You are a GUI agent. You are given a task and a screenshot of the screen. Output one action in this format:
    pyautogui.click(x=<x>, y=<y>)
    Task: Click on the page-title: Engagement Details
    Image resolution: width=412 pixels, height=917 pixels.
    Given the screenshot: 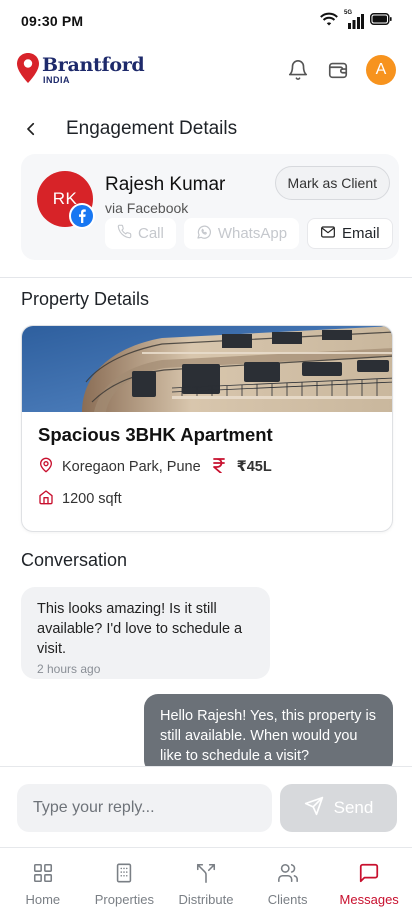 What is the action you would take?
    pyautogui.click(x=152, y=128)
    